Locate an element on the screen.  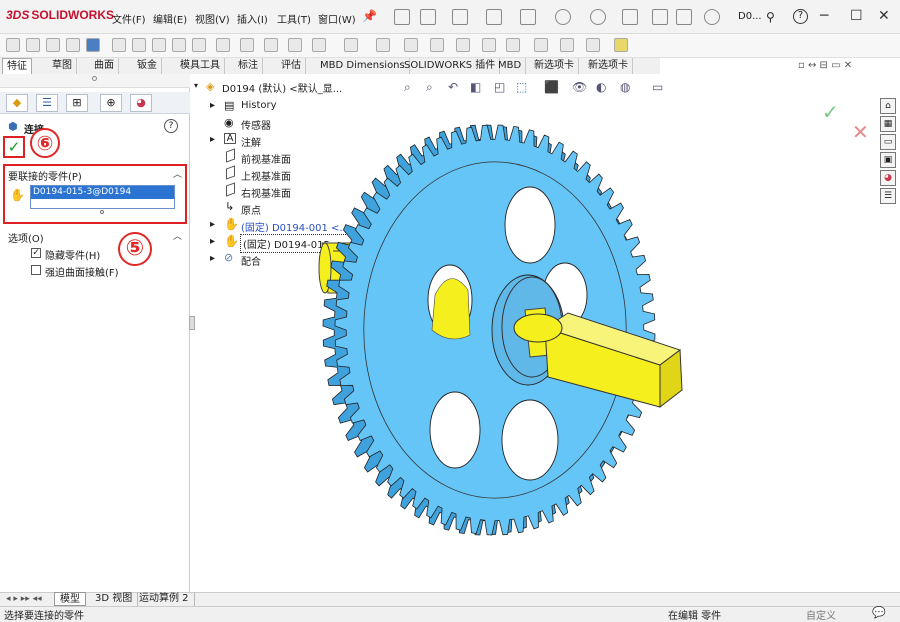
feature-manager-tab-icon: ◆ is located at coordinates (17, 103).